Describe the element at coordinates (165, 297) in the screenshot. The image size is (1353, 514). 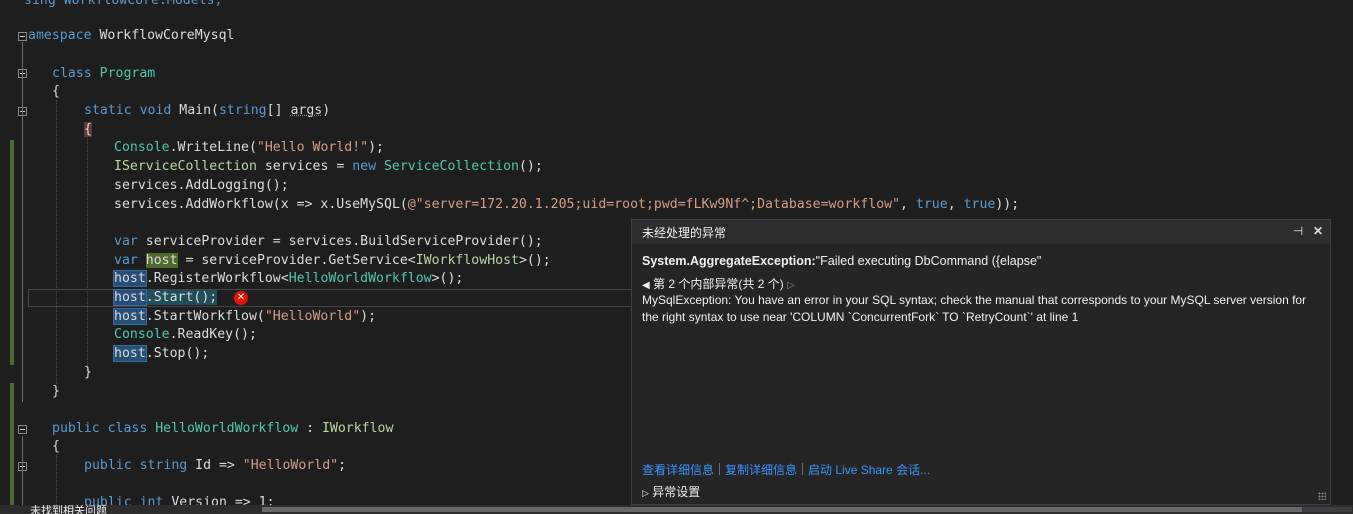
I see `code-line-error: host.Start();` at that location.